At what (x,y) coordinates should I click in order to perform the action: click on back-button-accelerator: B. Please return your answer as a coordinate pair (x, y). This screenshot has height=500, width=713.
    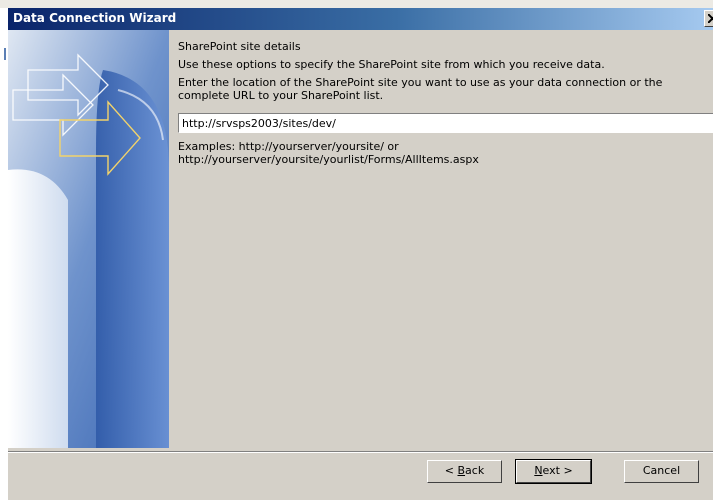
    Looking at the image, I should click on (461, 470).